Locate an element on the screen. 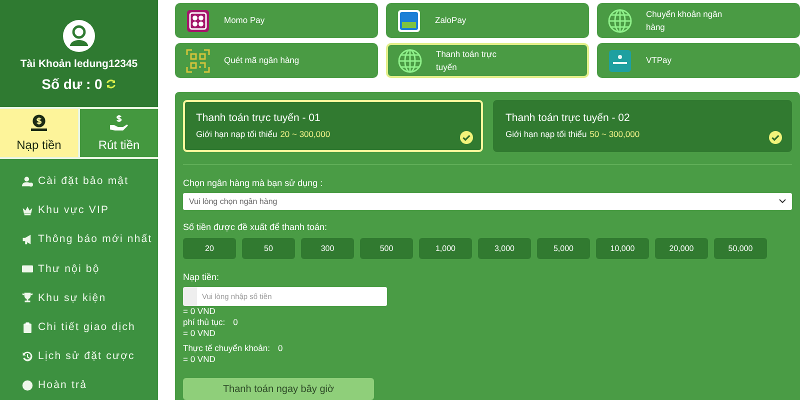 The image size is (800, 400). fee-value: 0 is located at coordinates (235, 322).